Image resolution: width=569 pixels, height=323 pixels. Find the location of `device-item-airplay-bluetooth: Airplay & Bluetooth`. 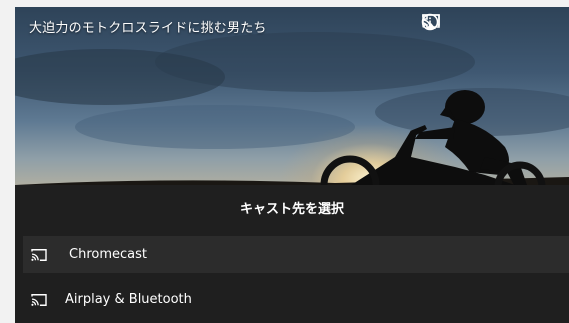

device-item-airplay-bluetooth: Airplay & Bluetooth is located at coordinates (296, 299).